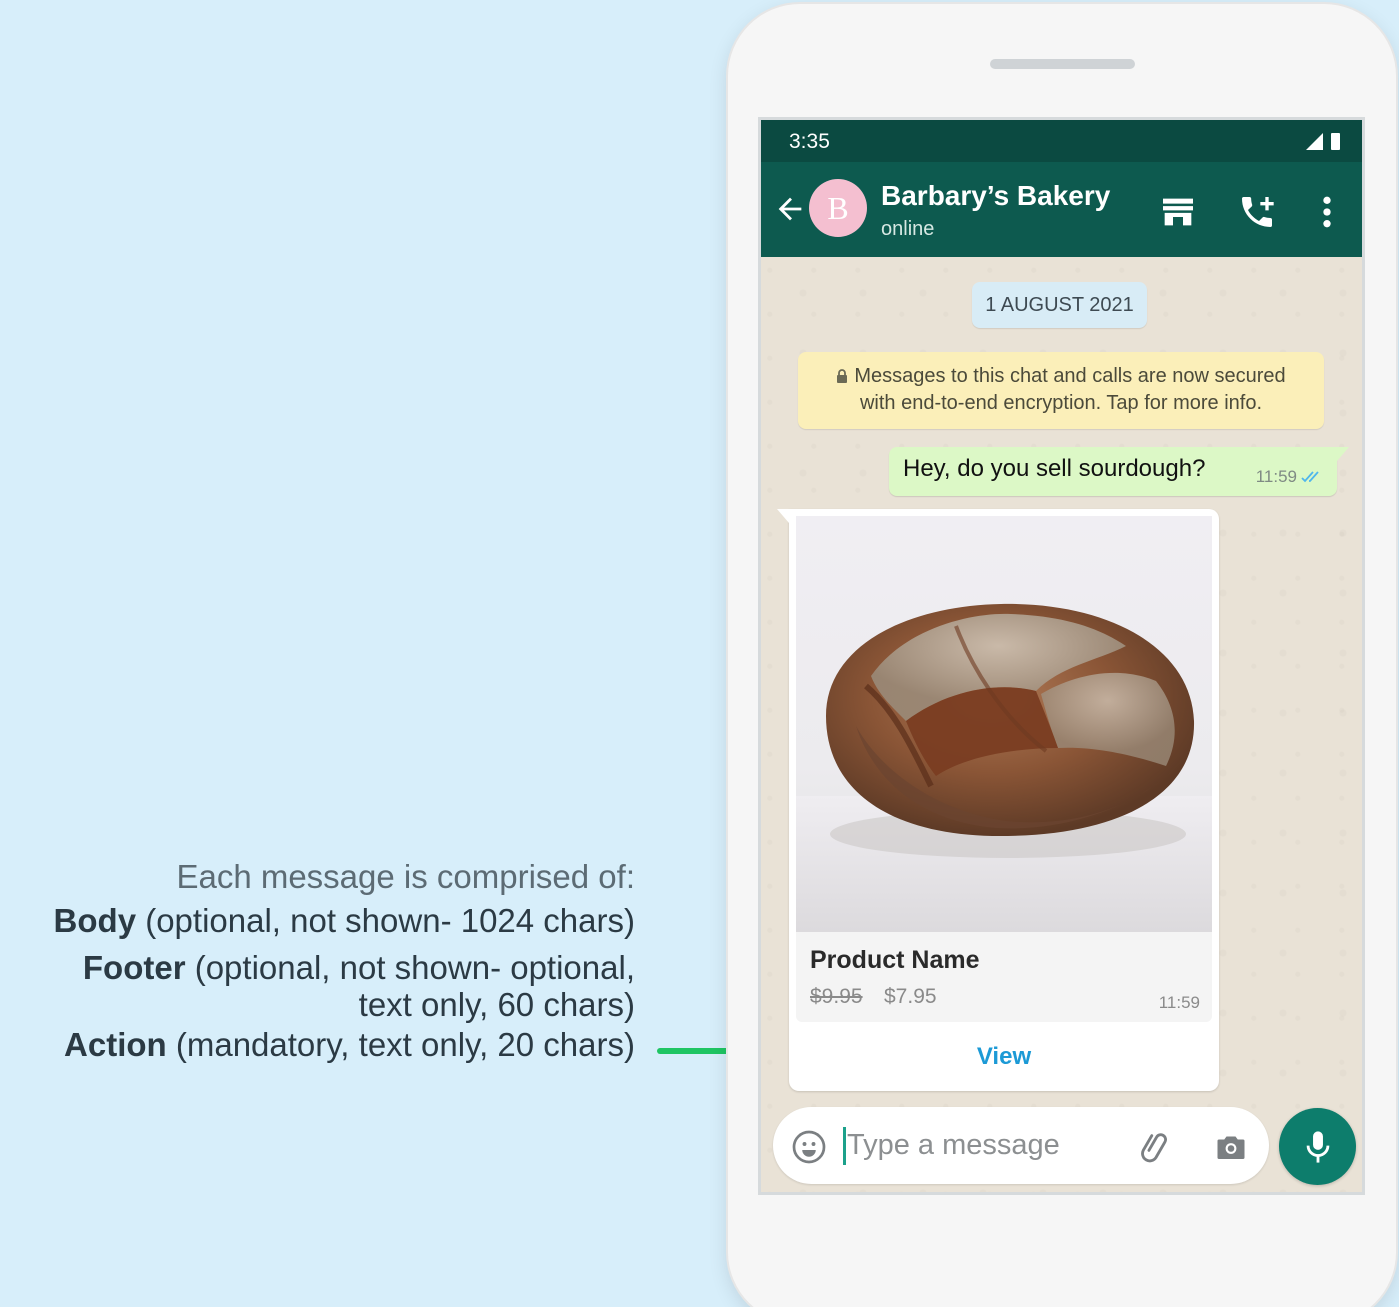 The image size is (1399, 1307). What do you see at coordinates (405, 876) in the screenshot?
I see `annotation-intro: Each message is comprised of:` at bounding box center [405, 876].